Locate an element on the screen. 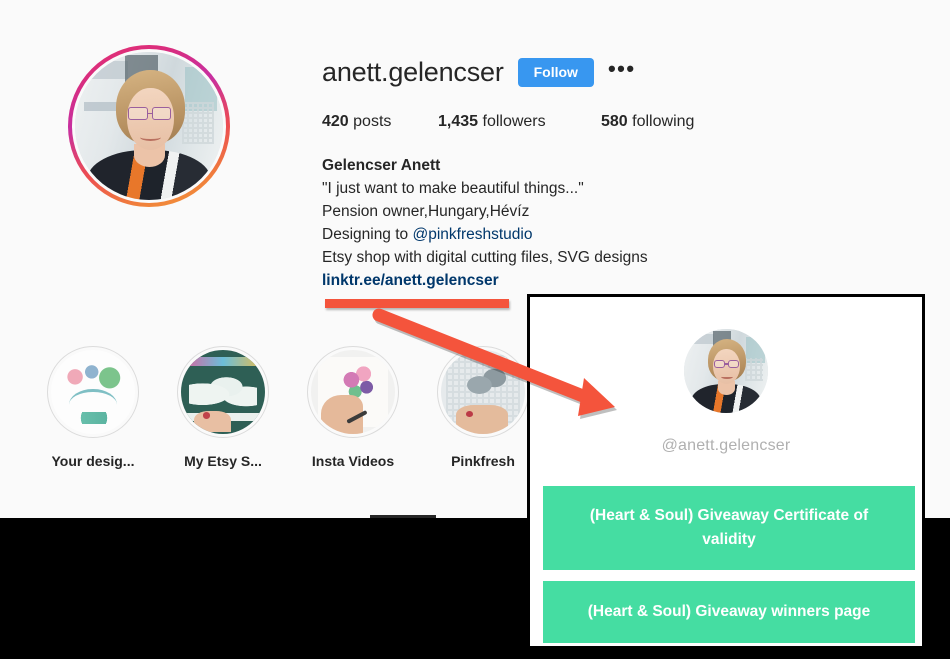 The height and width of the screenshot is (659, 950). highlight-label: Insta Videos is located at coordinates (353, 461).